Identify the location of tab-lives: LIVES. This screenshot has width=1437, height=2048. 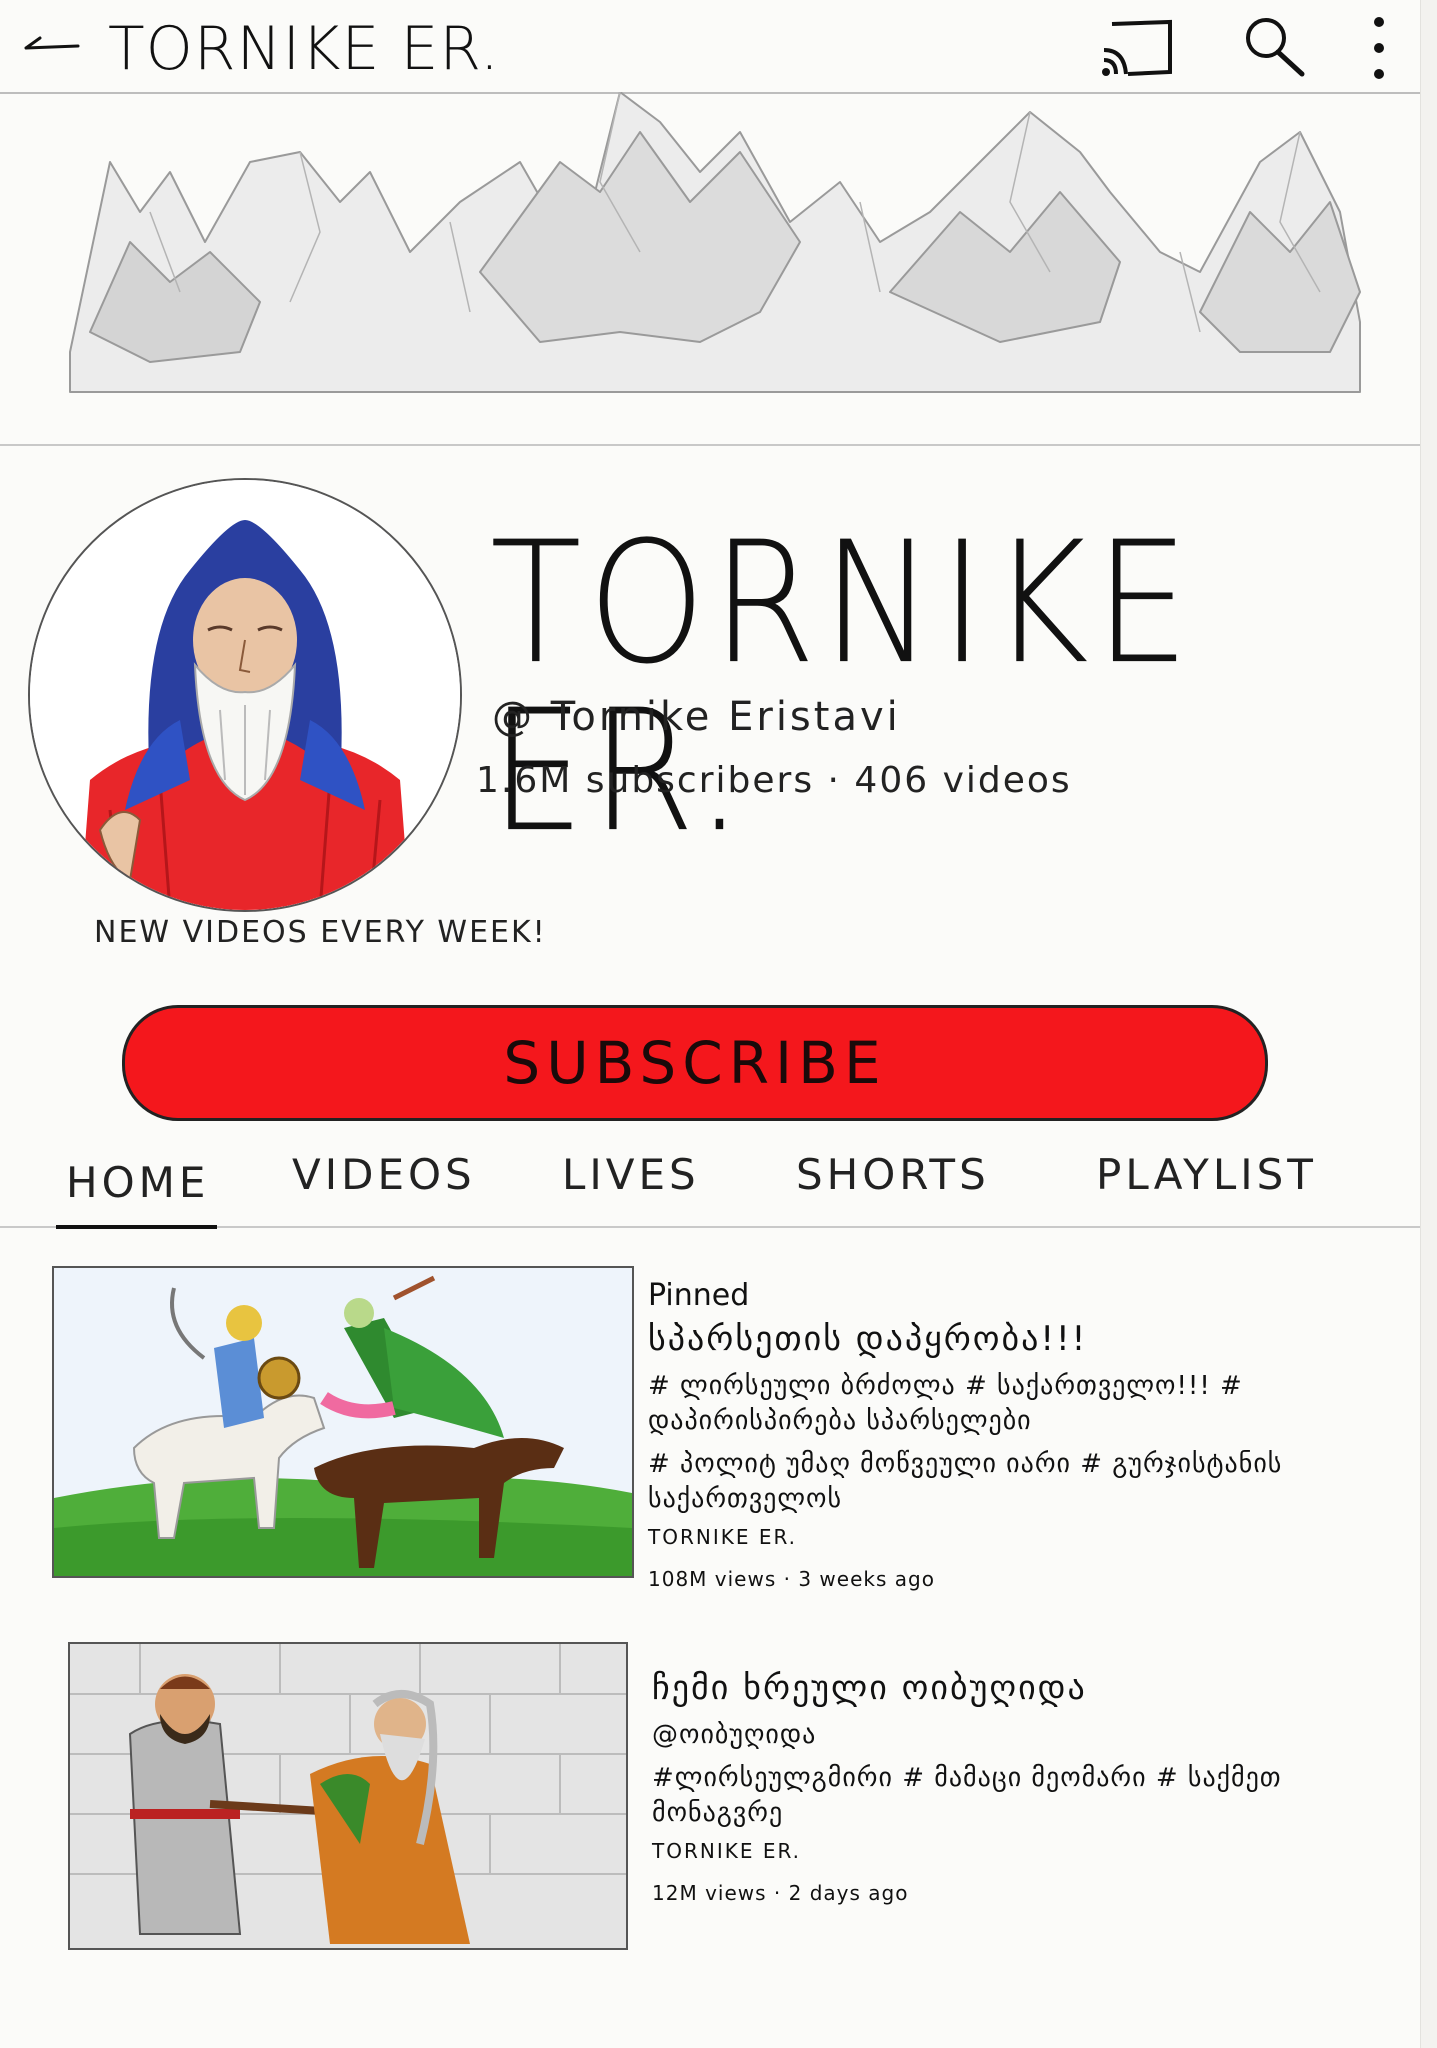
(631, 1174).